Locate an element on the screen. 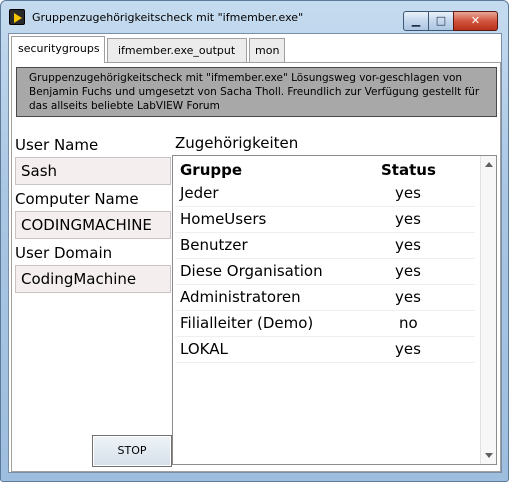  table-row: Administratoren yes is located at coordinates (325, 298).